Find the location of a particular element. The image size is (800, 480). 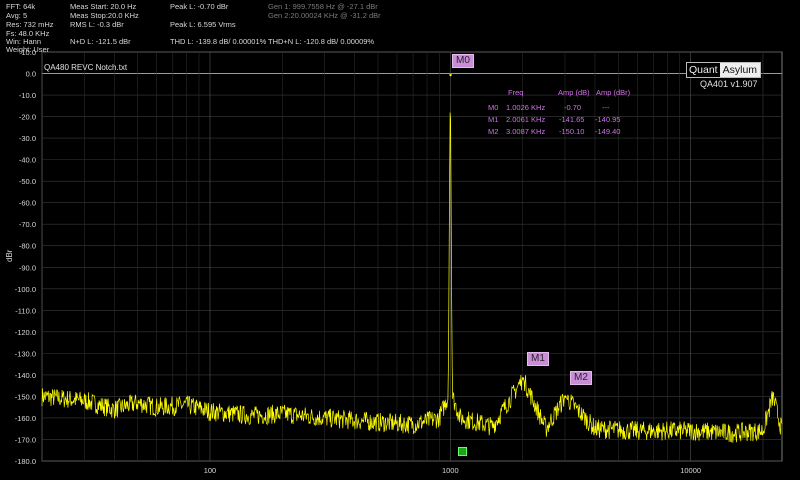

header-amp-dbr: Amp (dBr) is located at coordinates (613, 92).